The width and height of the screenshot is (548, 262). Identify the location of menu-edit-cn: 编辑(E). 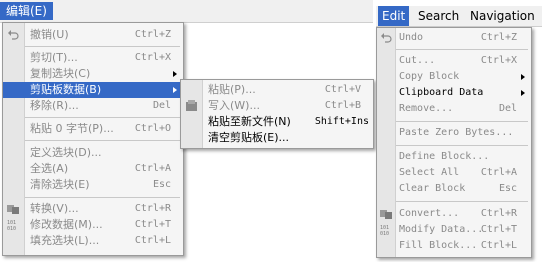
(26, 11).